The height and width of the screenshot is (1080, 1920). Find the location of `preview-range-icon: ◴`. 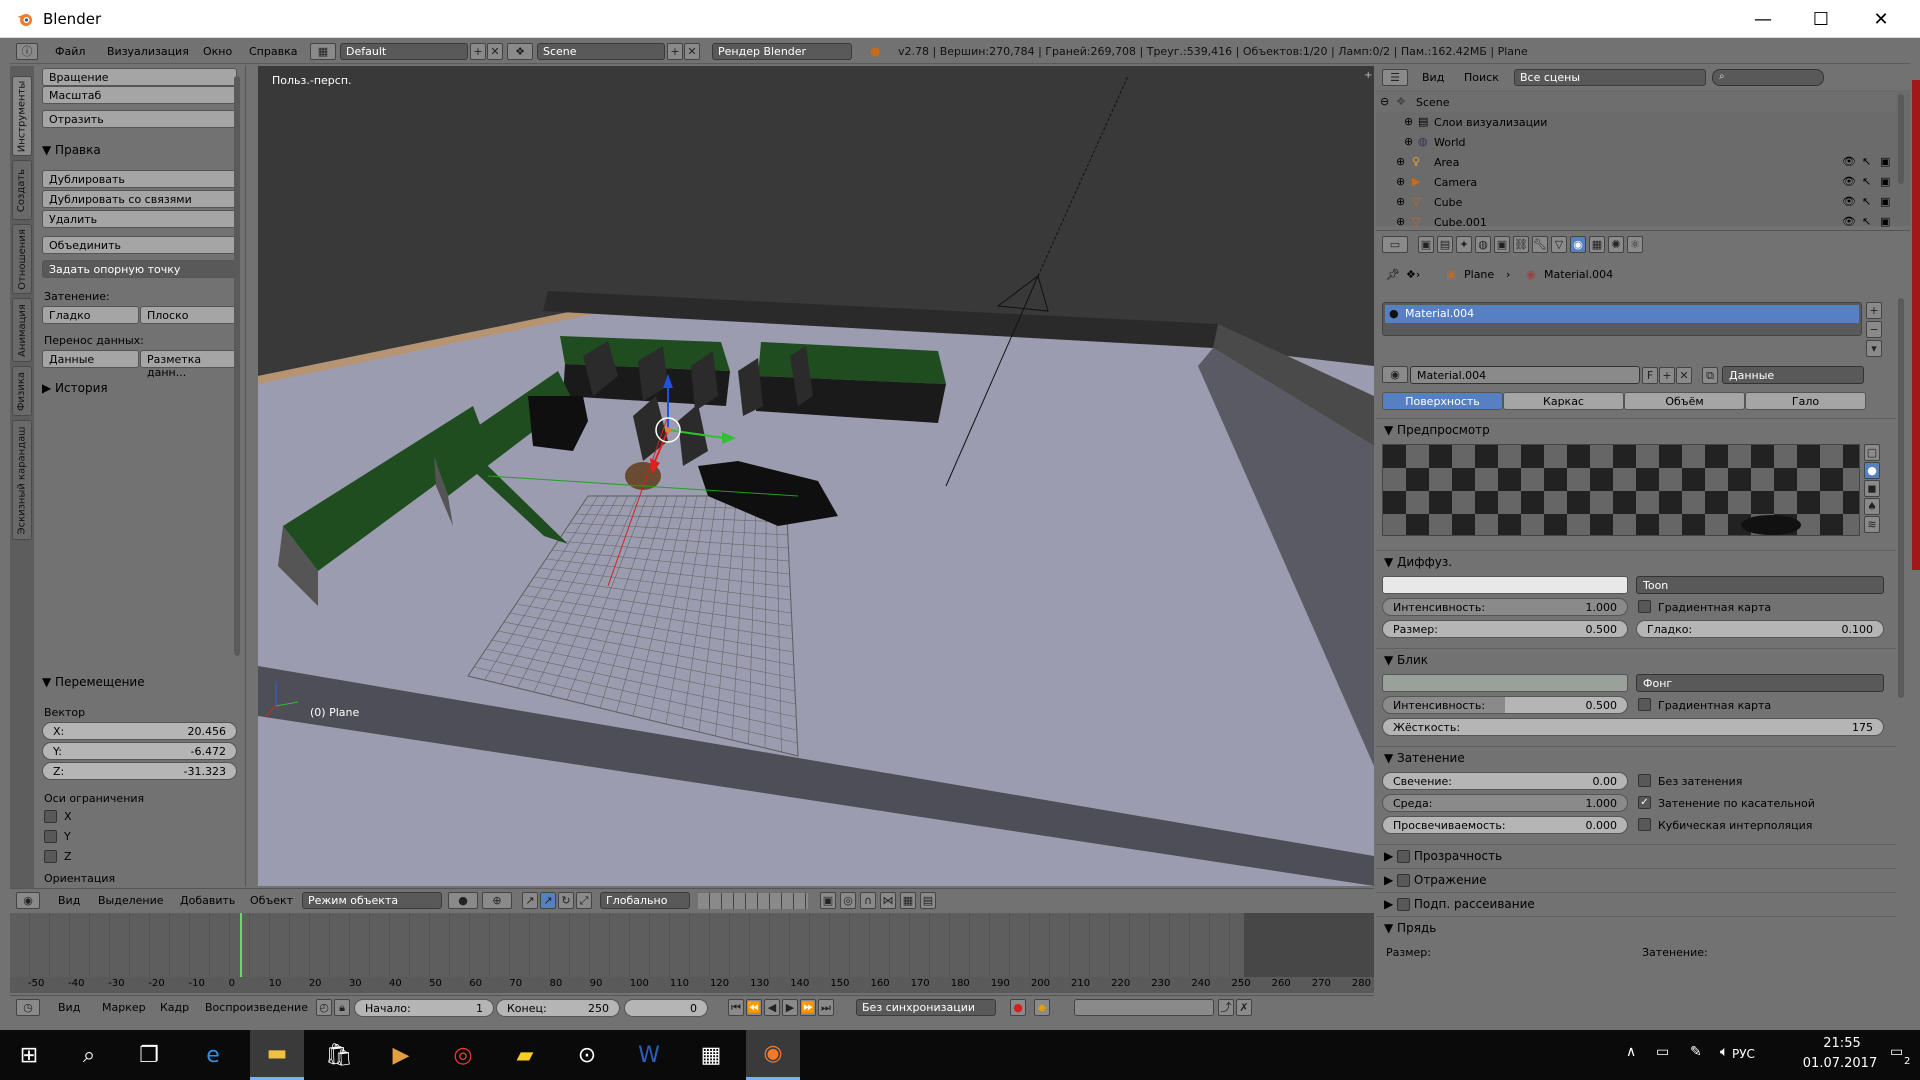

preview-range-icon: ◴ is located at coordinates (324, 1007).